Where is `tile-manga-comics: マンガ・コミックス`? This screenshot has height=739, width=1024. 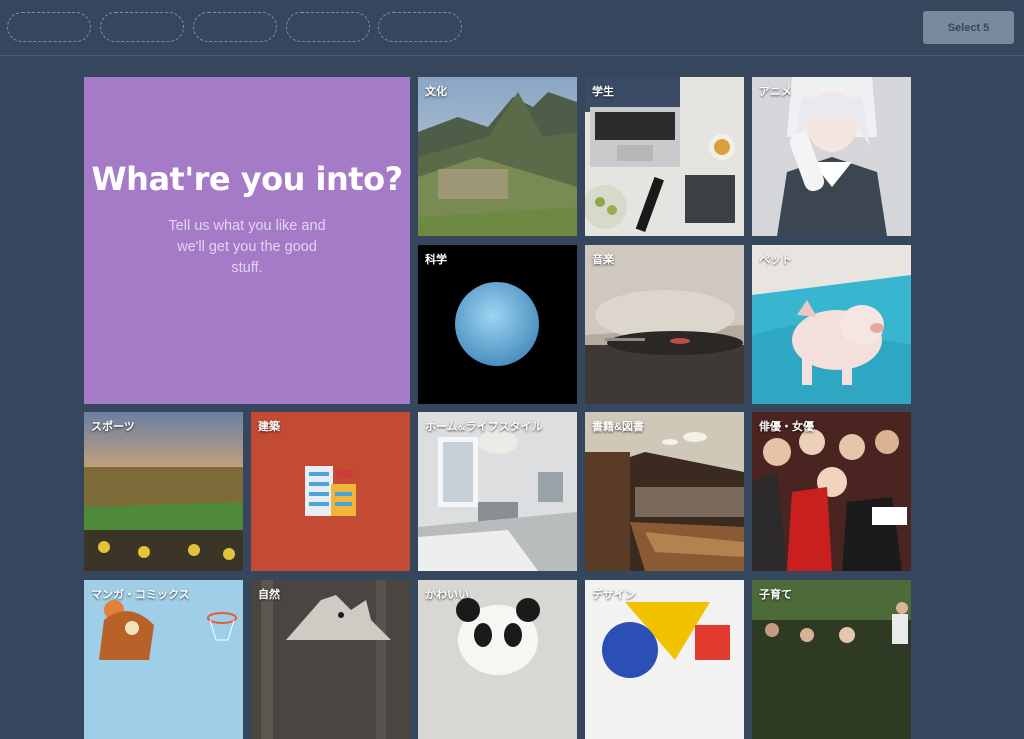 tile-manga-comics: マンガ・コミックス is located at coordinates (163, 659).